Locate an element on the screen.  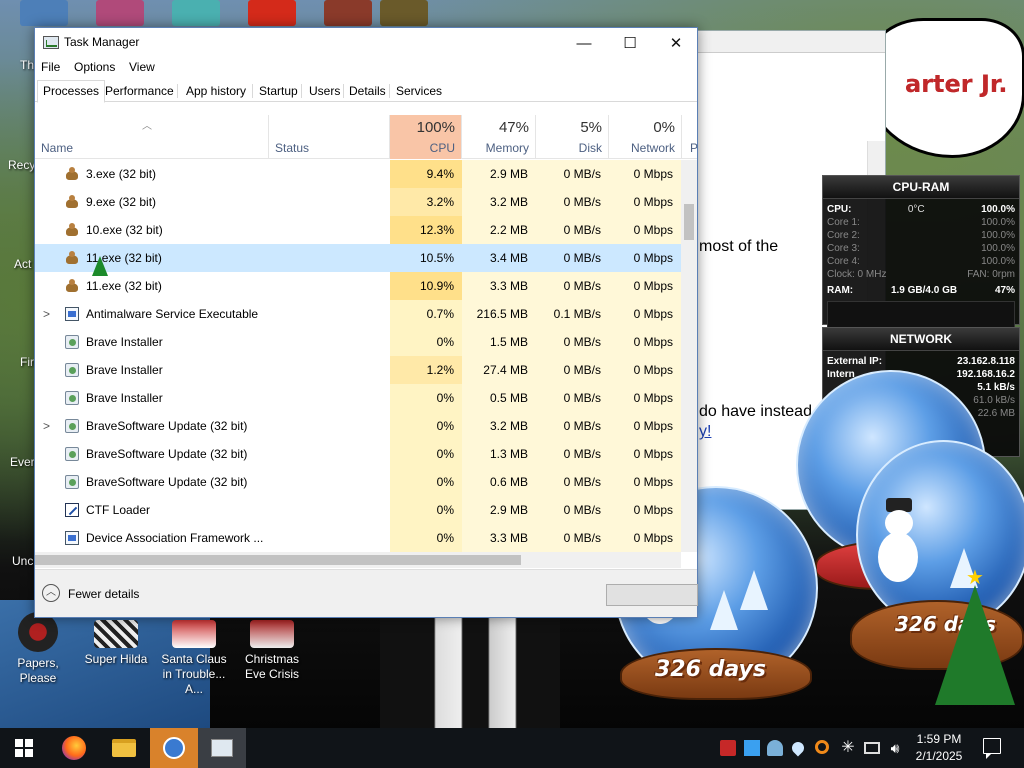
network-icon is located at coordinates (872, 748).